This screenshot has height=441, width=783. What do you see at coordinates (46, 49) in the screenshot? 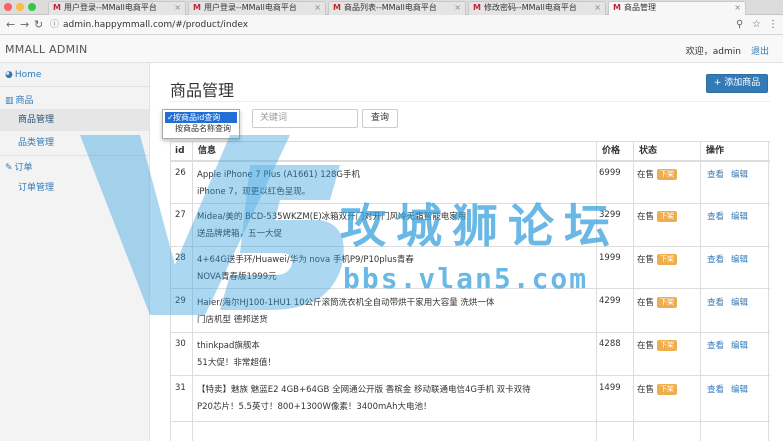
I see `brand-title: MMALL ADMIN` at bounding box center [46, 49].